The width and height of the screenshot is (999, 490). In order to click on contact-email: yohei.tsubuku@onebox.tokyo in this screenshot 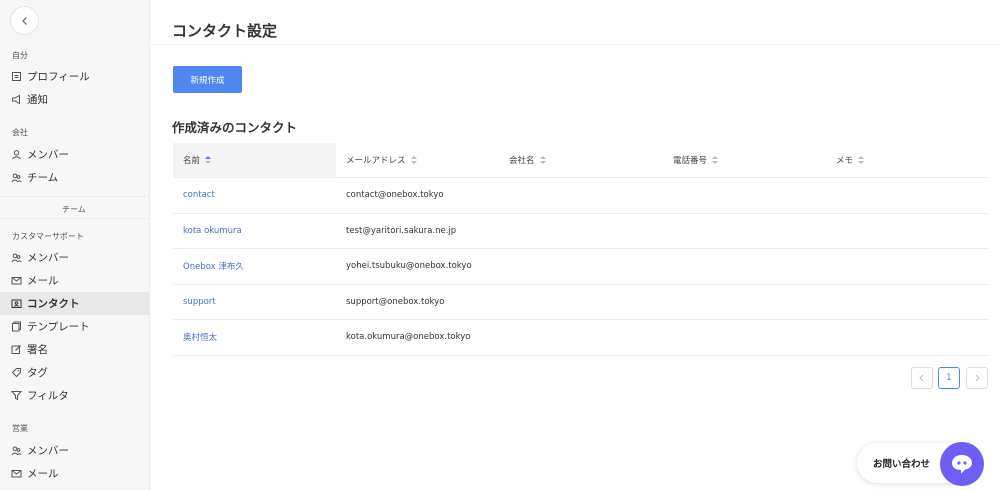, I will do `click(409, 266)`.